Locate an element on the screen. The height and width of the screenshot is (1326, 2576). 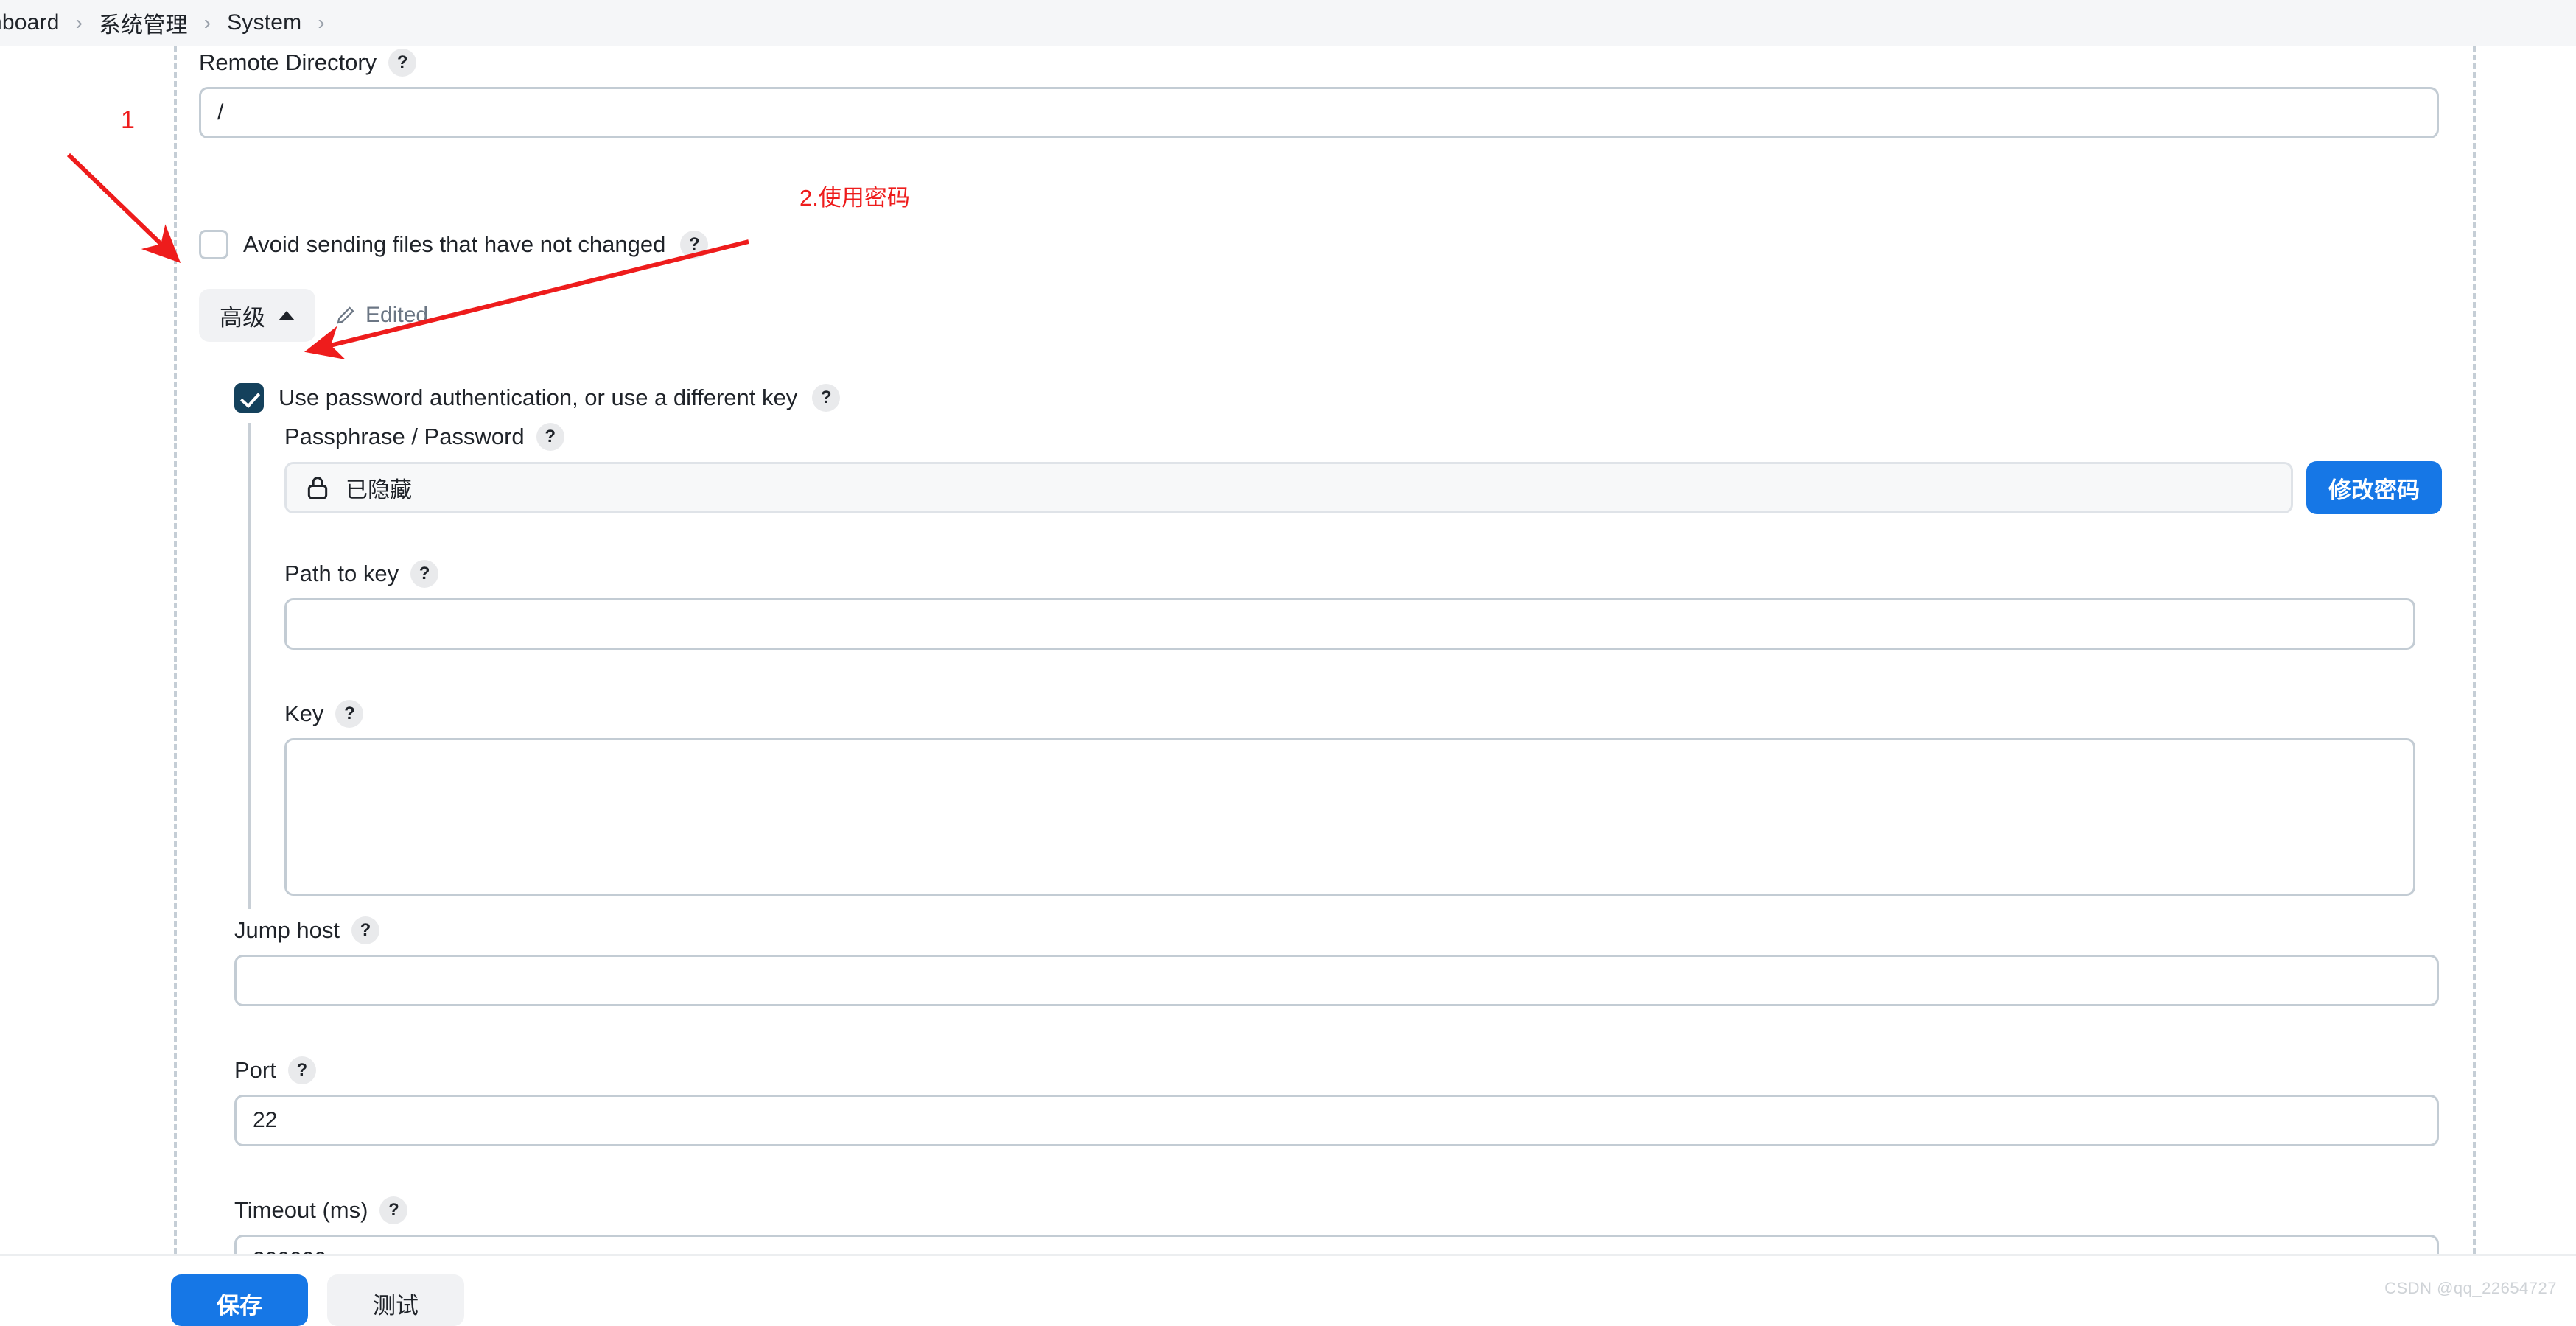
remote-directory-label: Remote Directory is located at coordinates (288, 63).